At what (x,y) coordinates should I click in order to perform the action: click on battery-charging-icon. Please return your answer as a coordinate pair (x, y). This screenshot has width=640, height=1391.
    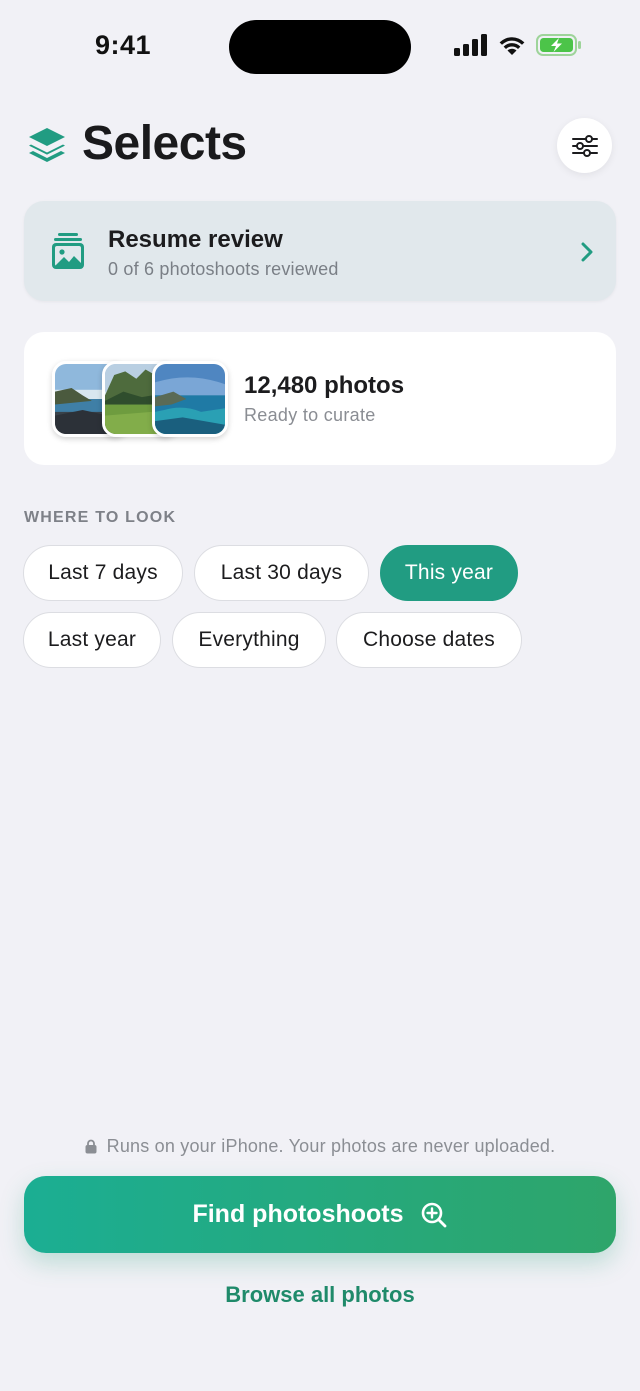
    Looking at the image, I should click on (558, 45).